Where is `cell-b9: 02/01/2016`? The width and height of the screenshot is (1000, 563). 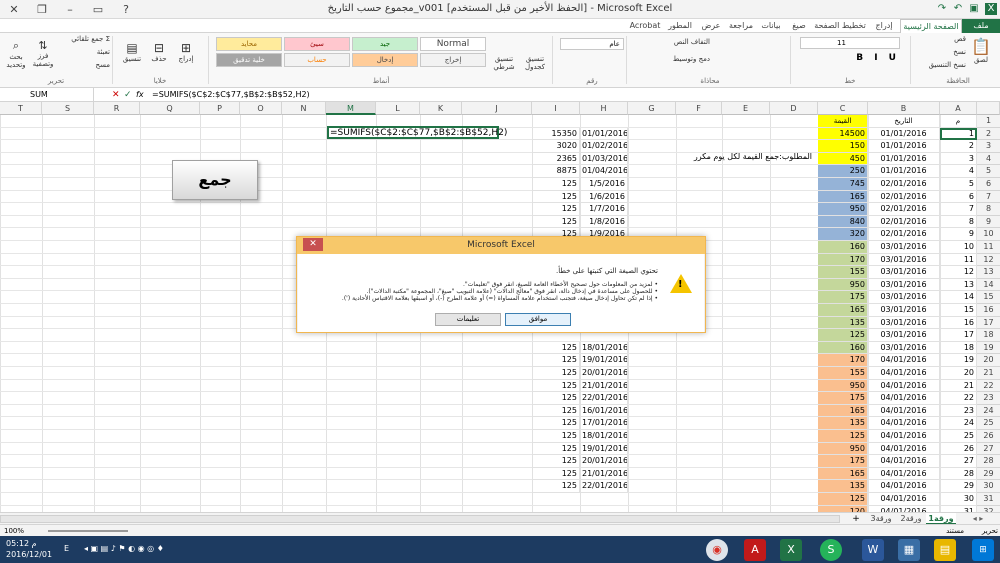
cell-b9: 02/01/2016 is located at coordinates (904, 222).